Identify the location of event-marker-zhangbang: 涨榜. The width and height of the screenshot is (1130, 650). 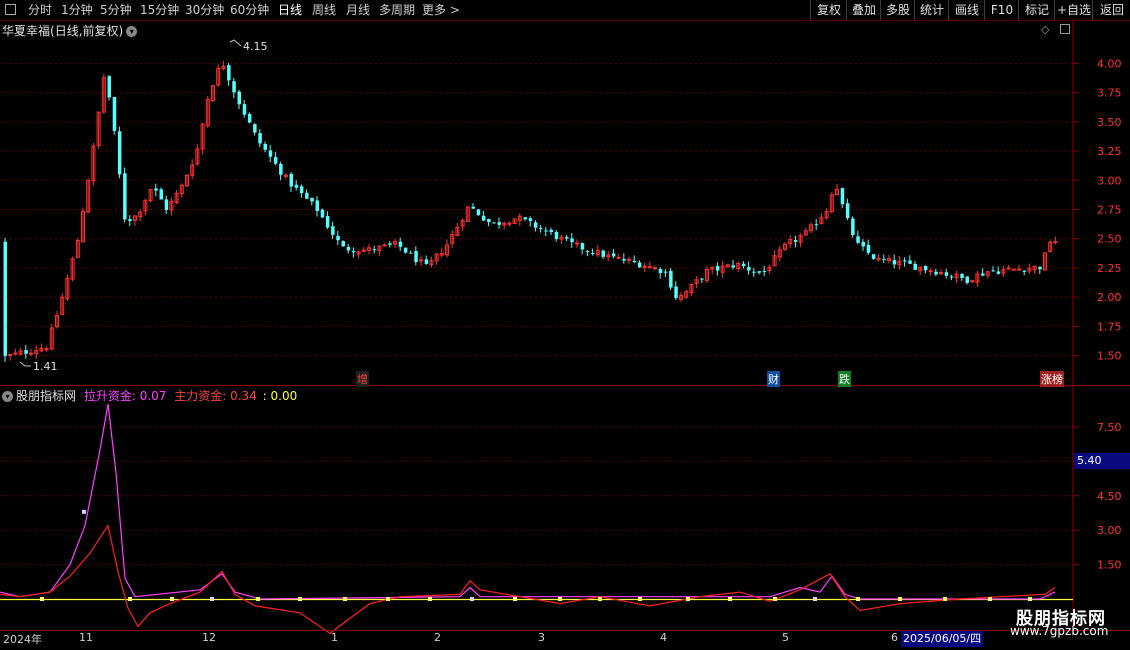
(1052, 379).